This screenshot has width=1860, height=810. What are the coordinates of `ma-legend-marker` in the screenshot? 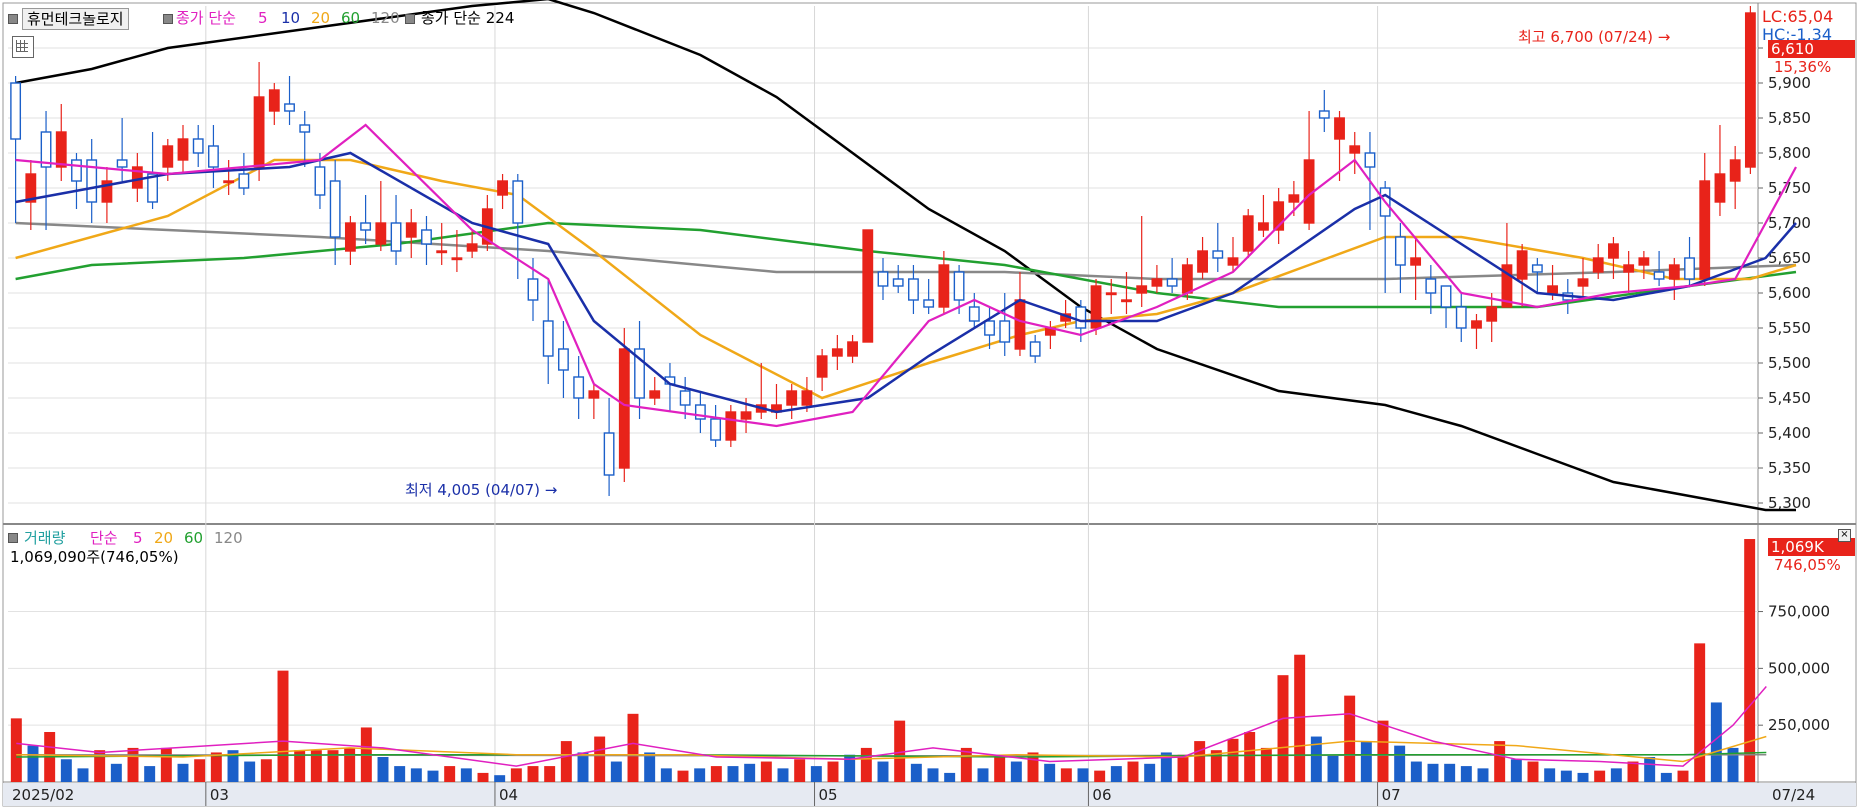 It's located at (168, 19).